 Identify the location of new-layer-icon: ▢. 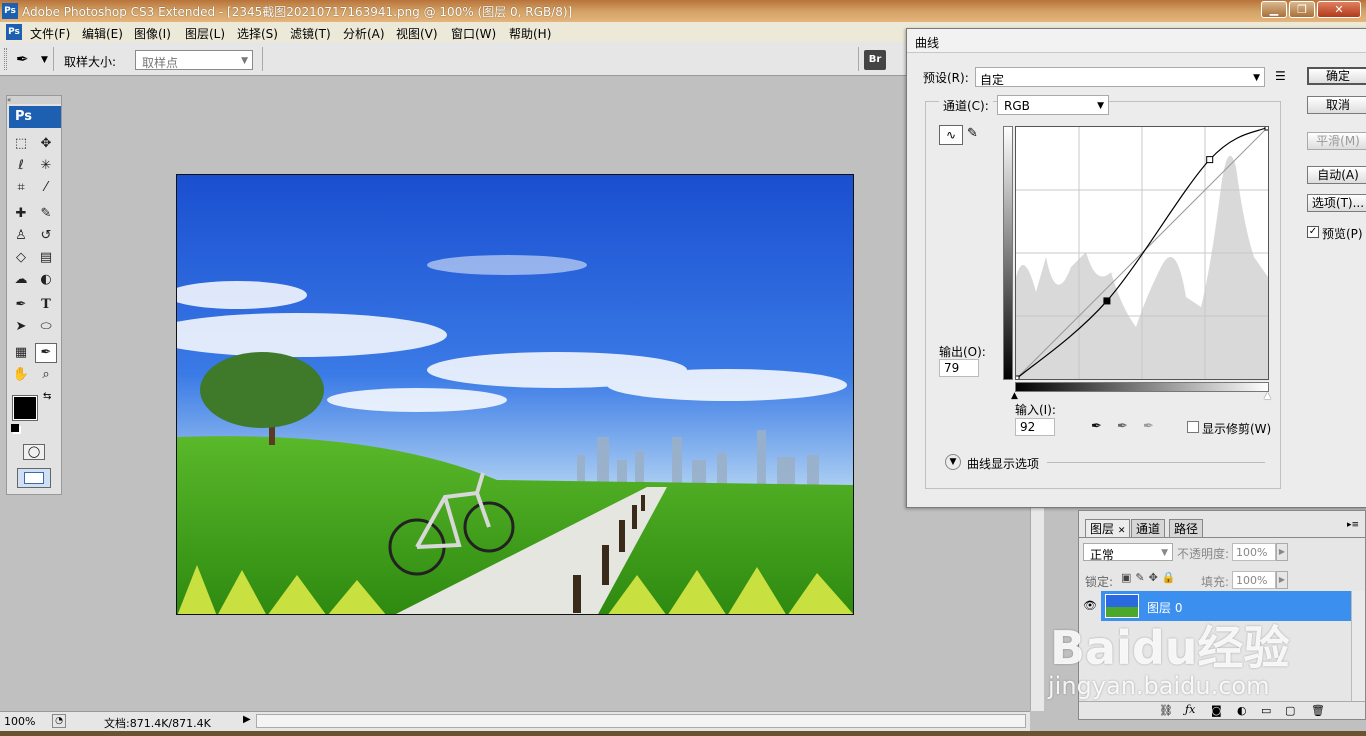
(1290, 710).